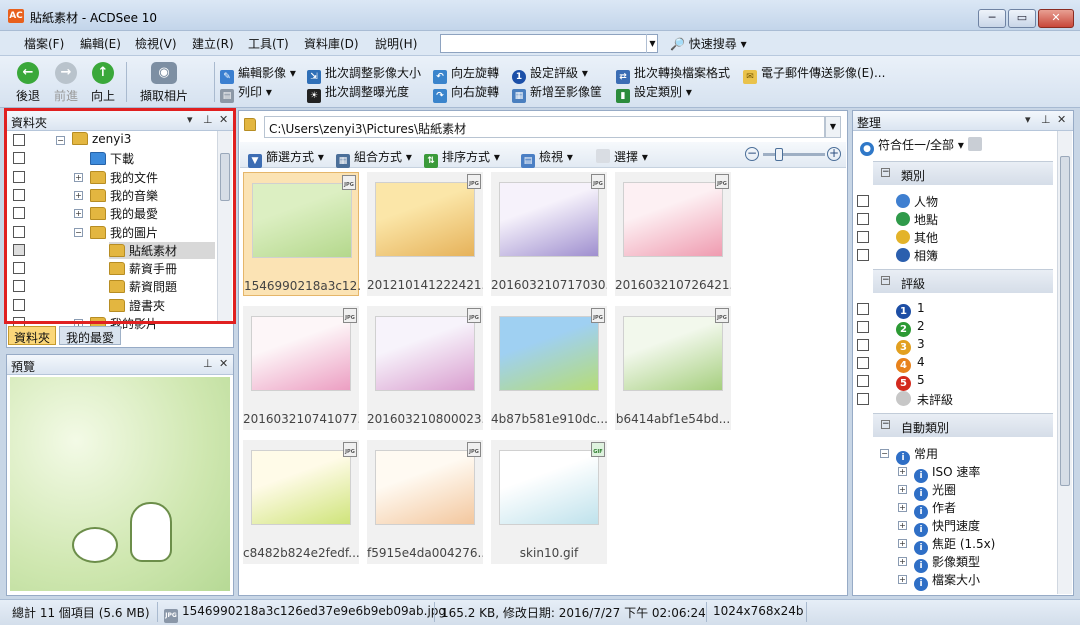  What do you see at coordinates (947, 581) in the screenshot?
I see `organize-item: i 檔案大小` at bounding box center [947, 581].